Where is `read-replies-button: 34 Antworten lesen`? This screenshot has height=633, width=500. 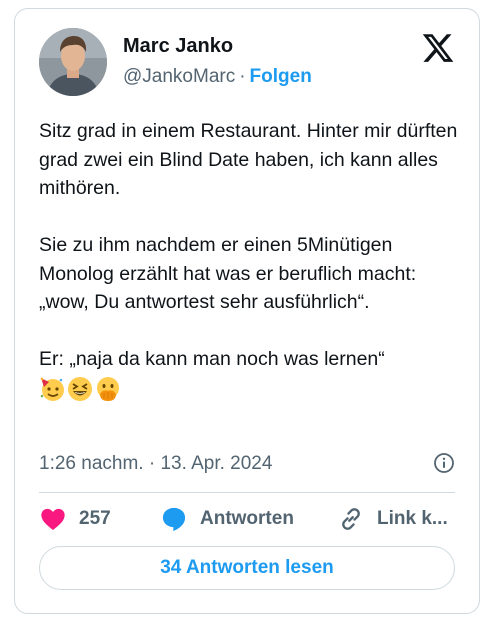
read-replies-button: 34 Antworten lesen is located at coordinates (247, 568).